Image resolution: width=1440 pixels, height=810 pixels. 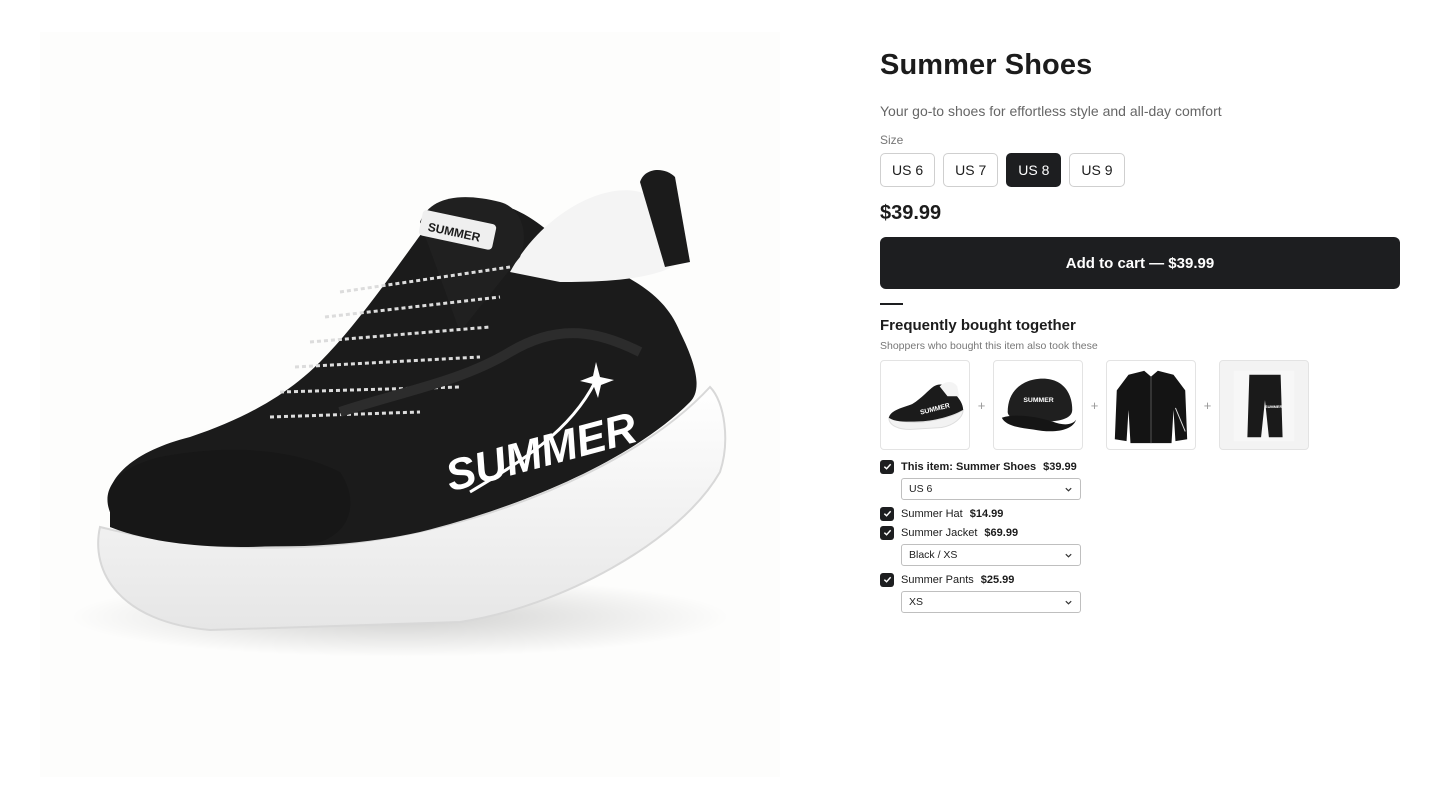 I want to click on size-option-us7: US 7, so click(x=971, y=170).